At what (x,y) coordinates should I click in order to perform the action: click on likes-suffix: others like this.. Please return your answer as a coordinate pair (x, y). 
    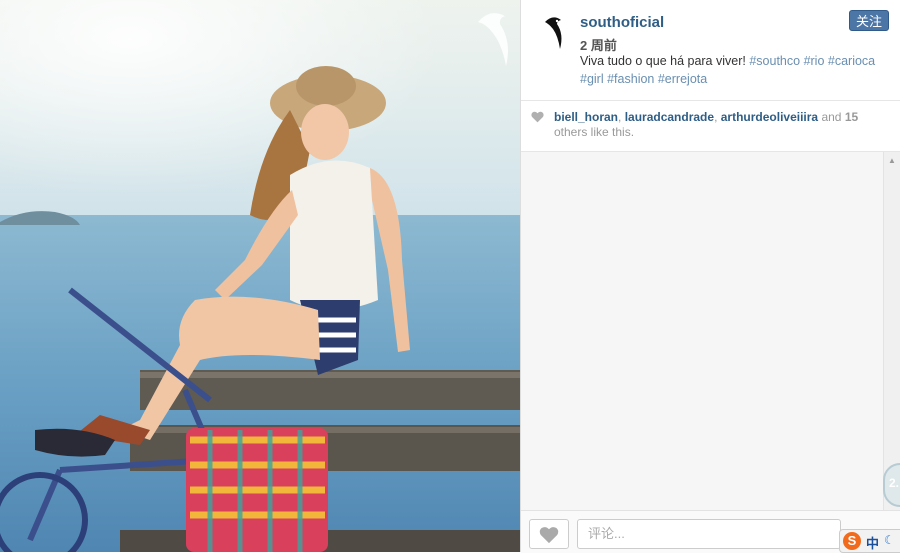
    Looking at the image, I should click on (594, 132).